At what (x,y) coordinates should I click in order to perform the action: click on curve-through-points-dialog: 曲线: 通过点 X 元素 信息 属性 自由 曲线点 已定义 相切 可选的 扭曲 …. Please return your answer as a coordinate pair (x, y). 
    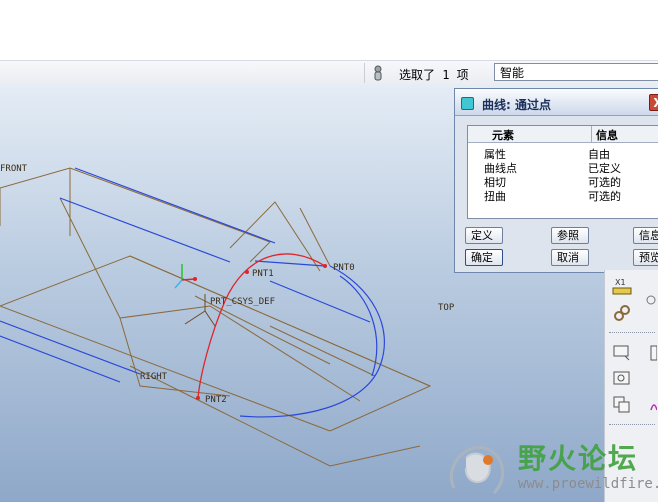
    Looking at the image, I should click on (556, 180).